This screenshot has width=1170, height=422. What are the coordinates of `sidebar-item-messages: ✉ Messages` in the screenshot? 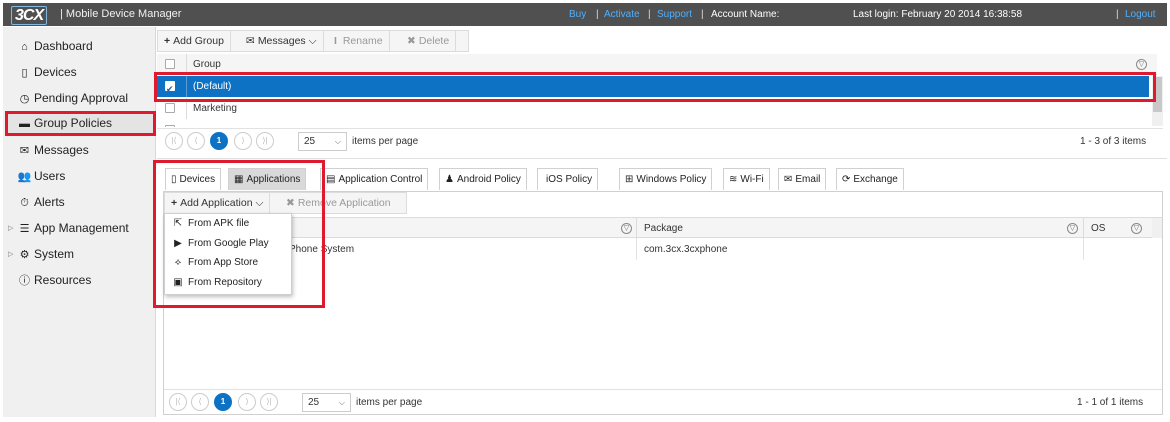 It's located at (79, 150).